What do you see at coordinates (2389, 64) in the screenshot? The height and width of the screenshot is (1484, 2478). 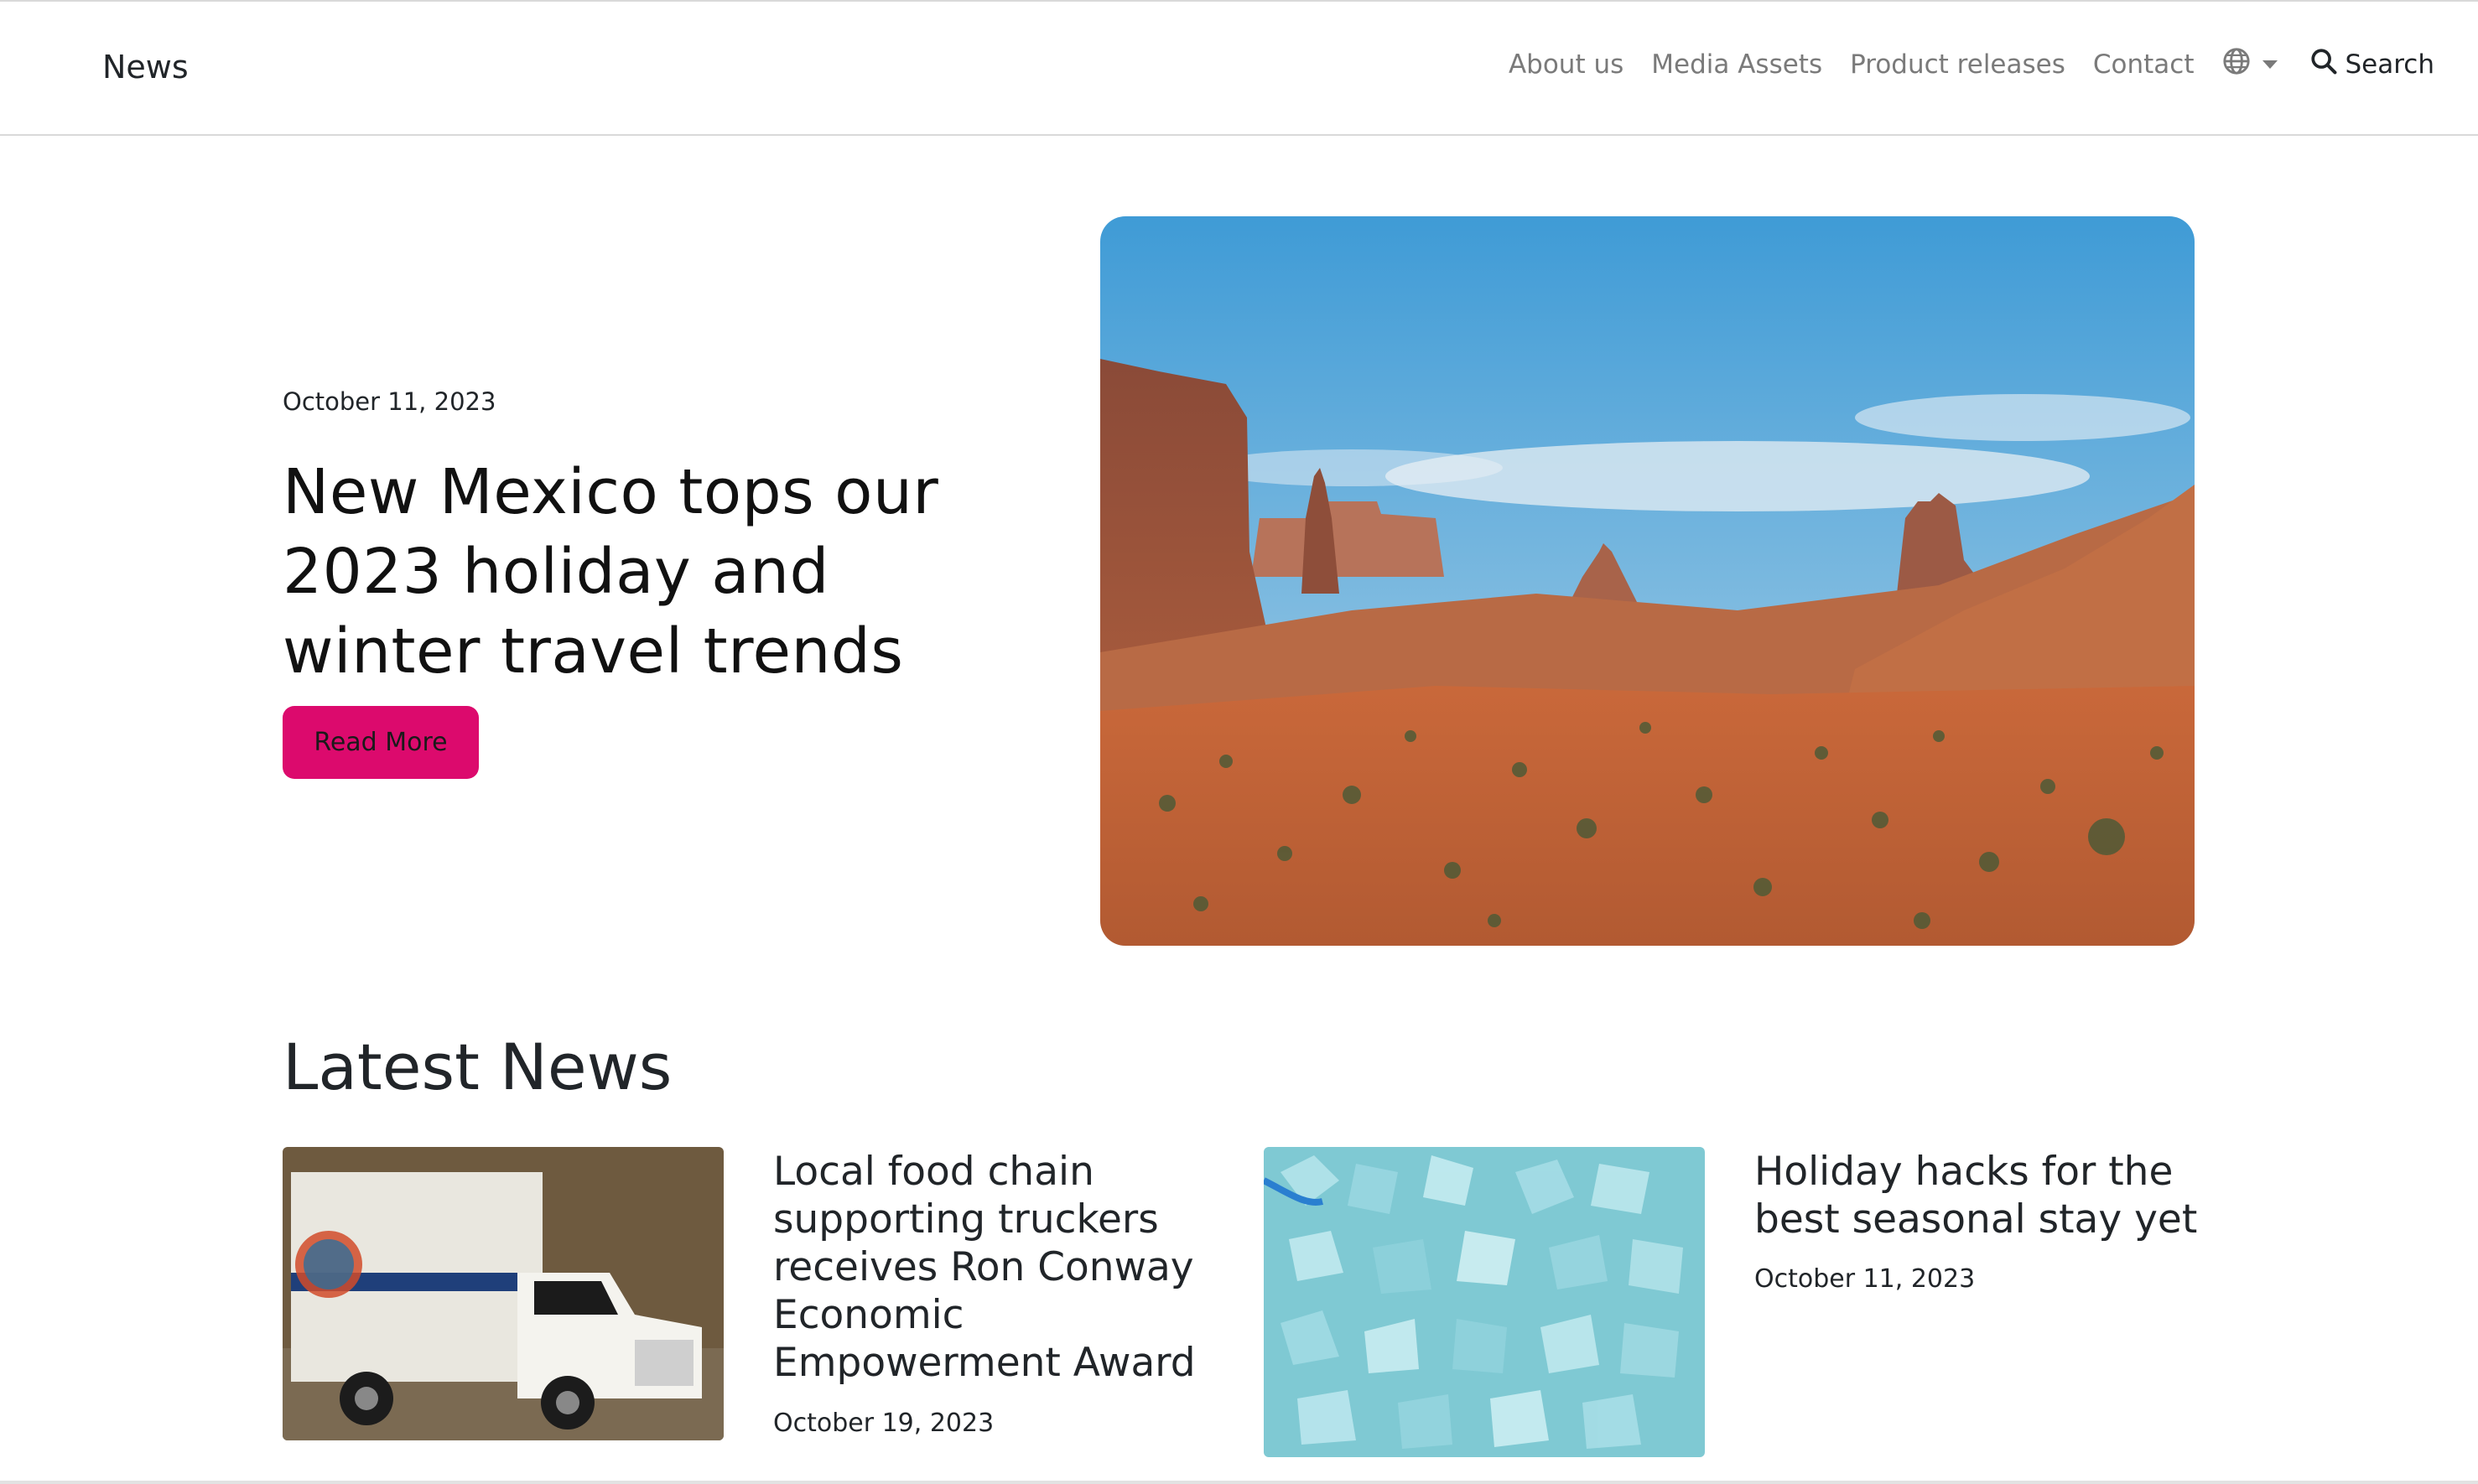 I see `search-label: Search` at bounding box center [2389, 64].